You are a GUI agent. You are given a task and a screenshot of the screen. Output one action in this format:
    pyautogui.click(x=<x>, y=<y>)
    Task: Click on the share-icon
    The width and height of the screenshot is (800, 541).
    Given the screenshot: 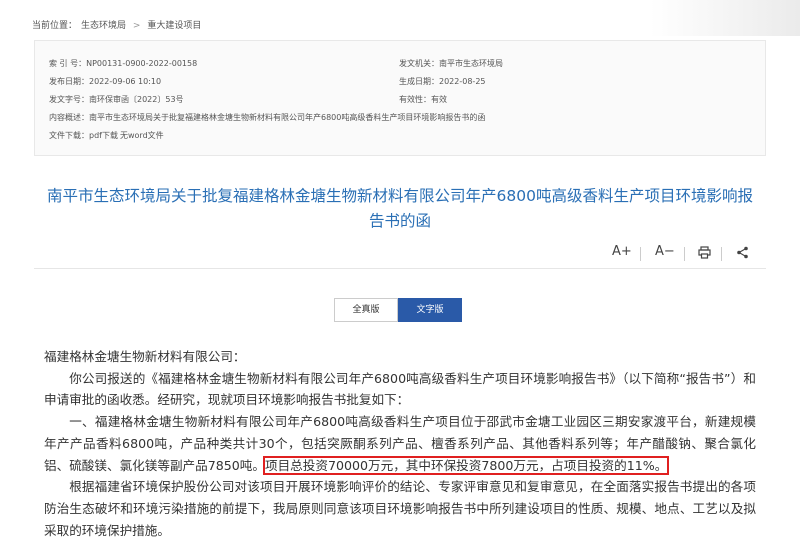 What is the action you would take?
    pyautogui.click(x=742, y=254)
    